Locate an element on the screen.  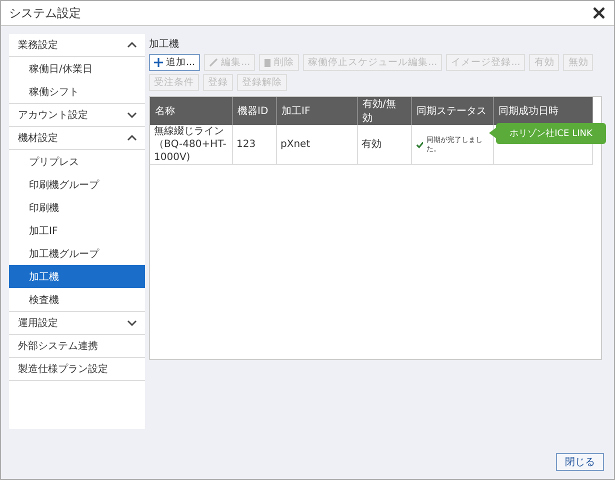
sidebar-section: 外部システム連携 is located at coordinates (77, 346).